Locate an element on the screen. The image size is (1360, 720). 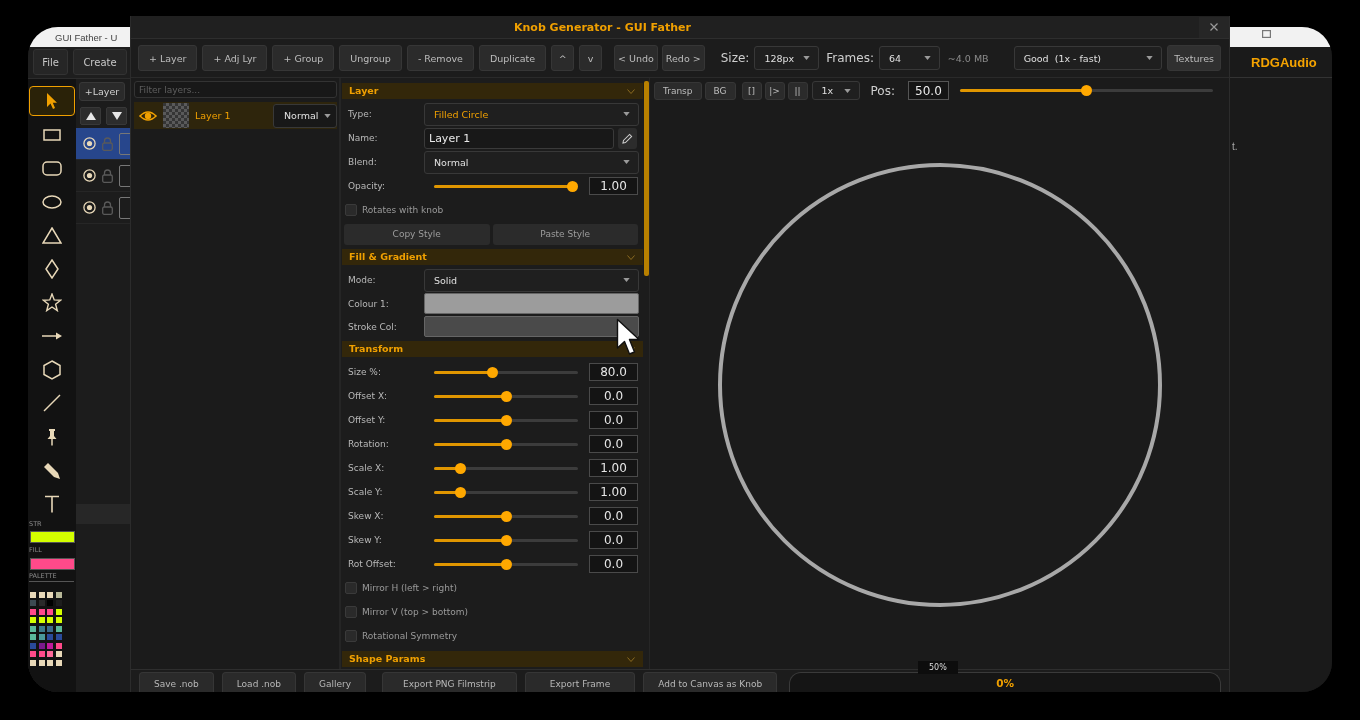
menu-button: Create is located at coordinates (100, 62).